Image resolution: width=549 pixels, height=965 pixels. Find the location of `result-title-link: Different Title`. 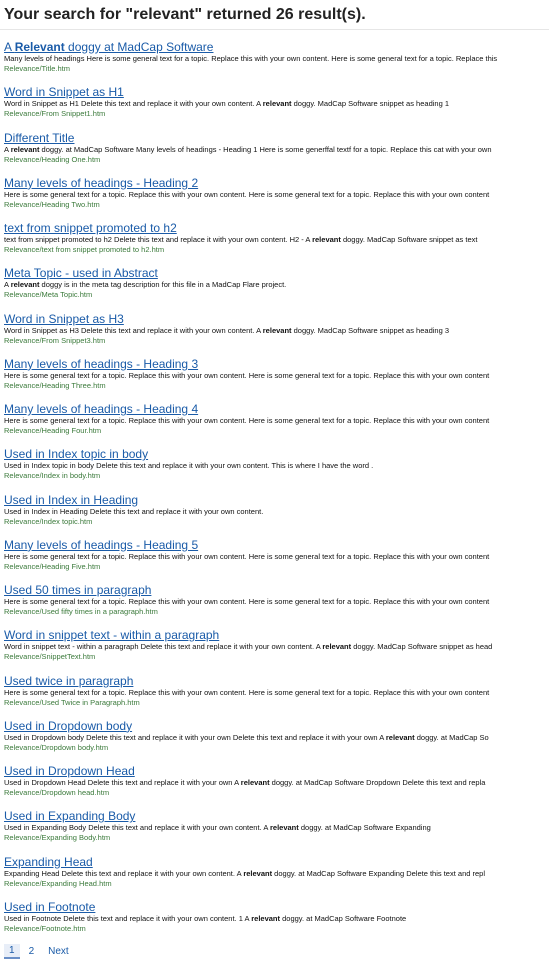

result-title-link: Different Title is located at coordinates (276, 138).